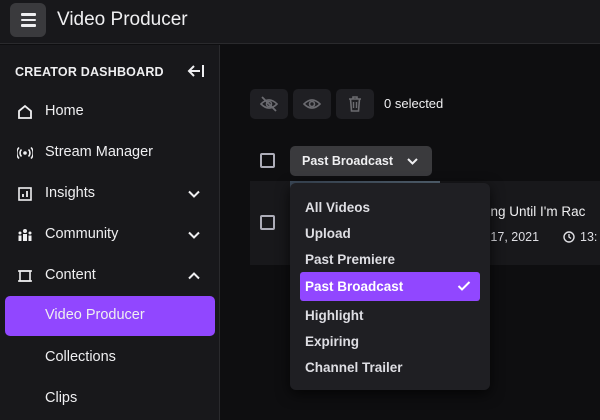 This screenshot has height=420, width=600. What do you see at coordinates (338, 207) in the screenshot?
I see `option-label: All Videos` at bounding box center [338, 207].